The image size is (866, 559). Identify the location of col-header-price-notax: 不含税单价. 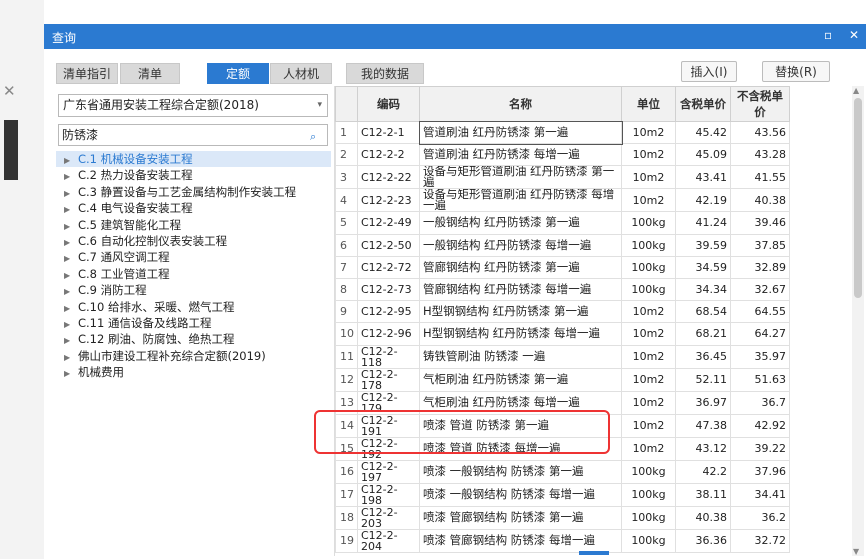
(760, 104).